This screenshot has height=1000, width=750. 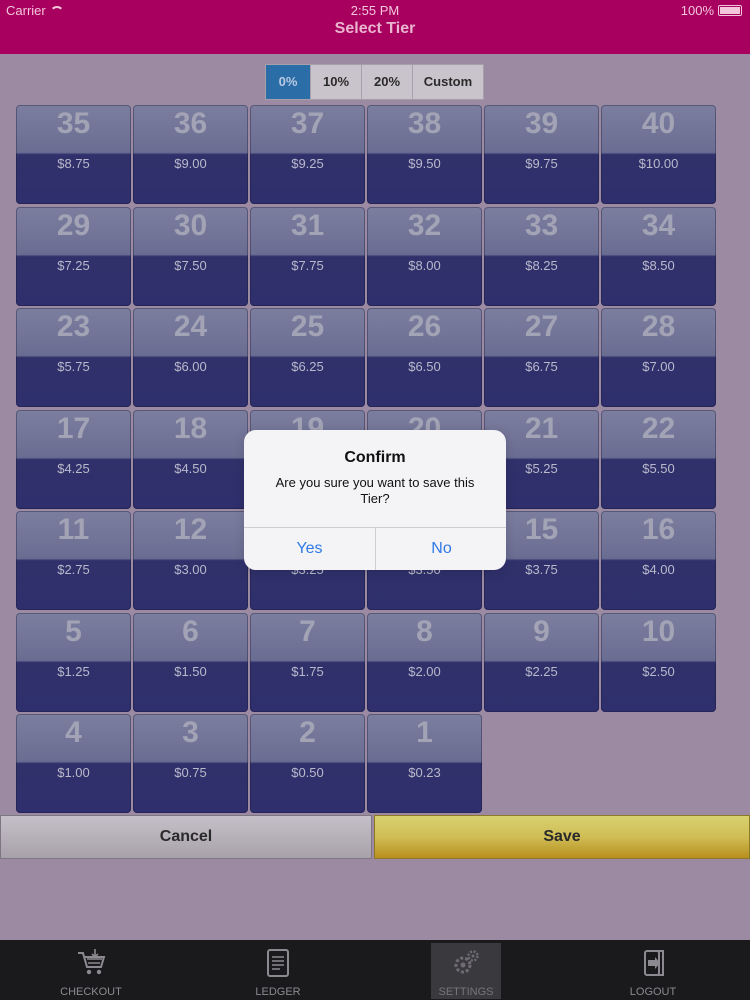 I want to click on save-button: Save, so click(x=562, y=837).